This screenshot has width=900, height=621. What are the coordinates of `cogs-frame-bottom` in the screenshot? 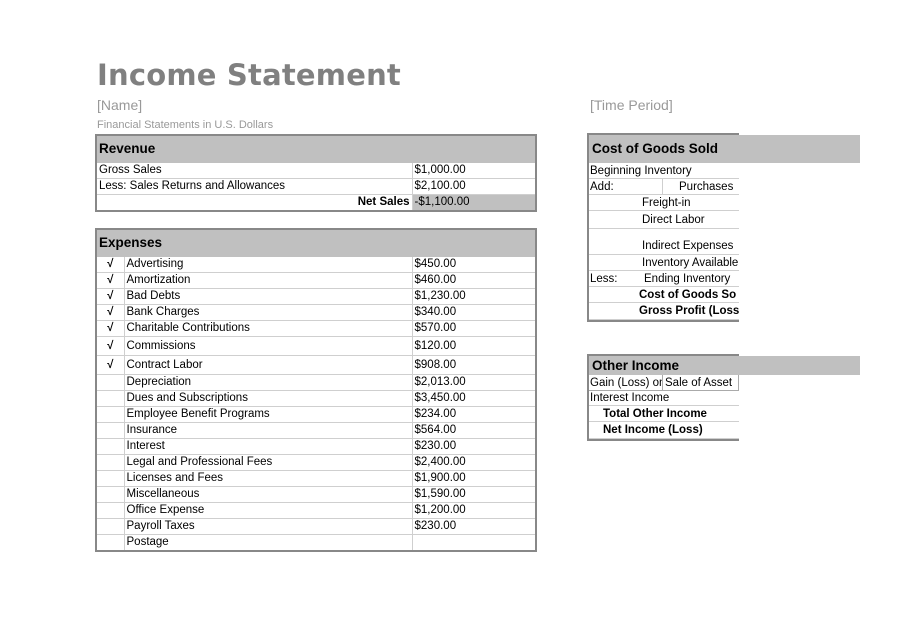 It's located at (663, 321).